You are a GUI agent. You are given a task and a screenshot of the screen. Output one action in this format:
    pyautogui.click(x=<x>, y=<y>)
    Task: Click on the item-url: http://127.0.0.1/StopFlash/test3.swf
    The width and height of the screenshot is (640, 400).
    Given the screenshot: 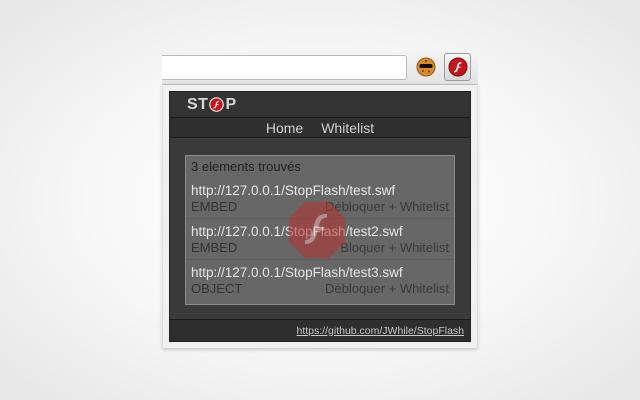 What is the action you would take?
    pyautogui.click(x=297, y=272)
    